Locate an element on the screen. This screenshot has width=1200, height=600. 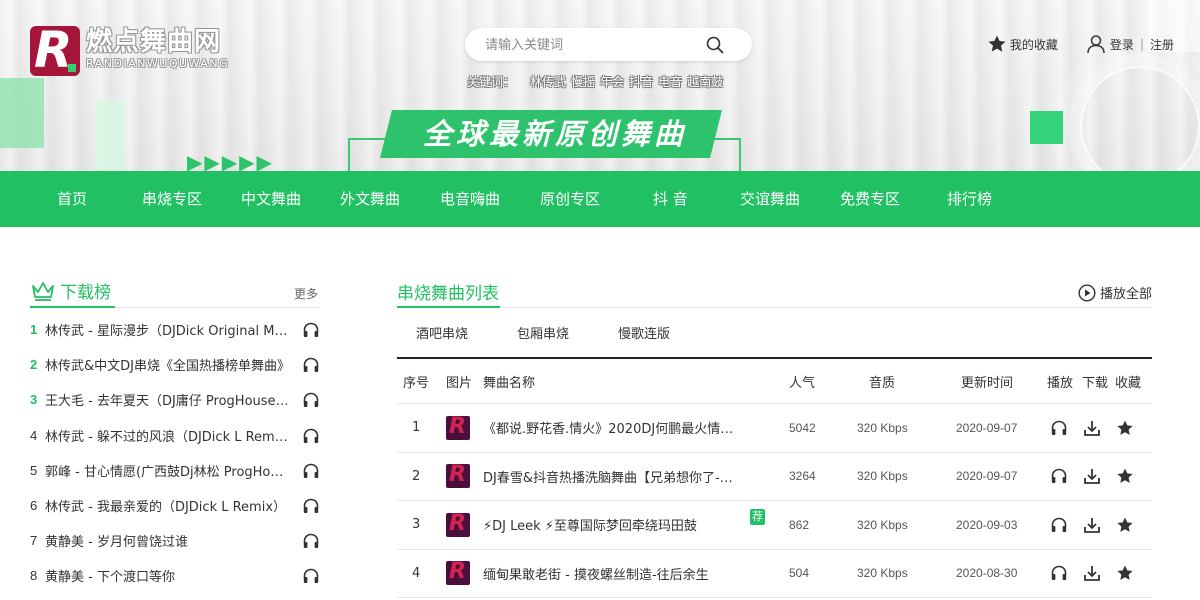
song-name: ⚡DJ Leek ⚡至尊国际梦回牵绕玛田鼓 is located at coordinates (613, 524).